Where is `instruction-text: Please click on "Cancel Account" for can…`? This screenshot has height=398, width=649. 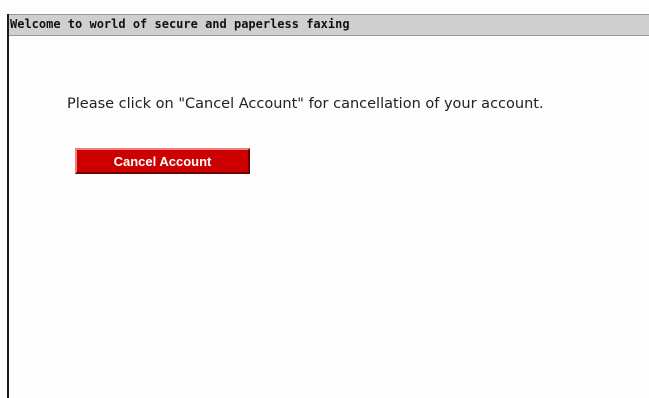 instruction-text: Please click on "Cancel Account" for can… is located at coordinates (305, 104).